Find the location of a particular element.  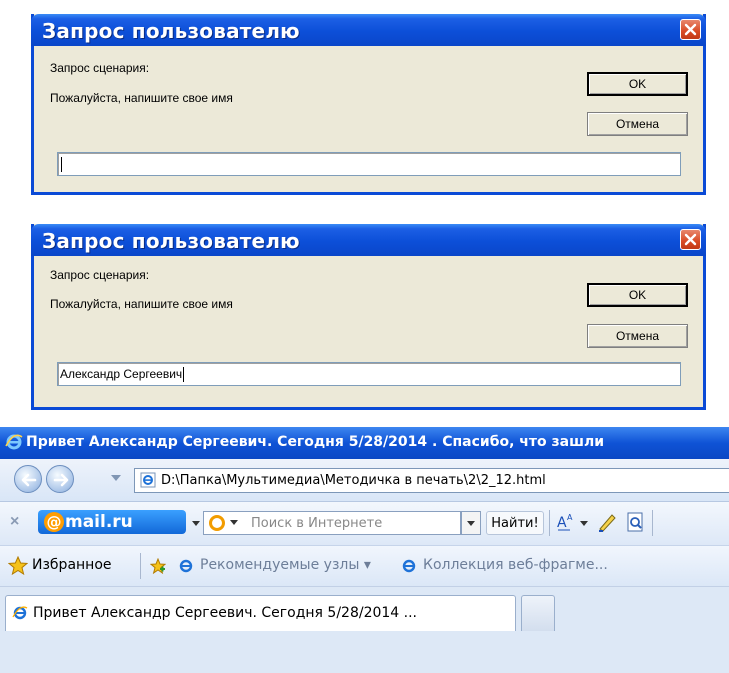

history-dropdown-icon is located at coordinates (116, 478).